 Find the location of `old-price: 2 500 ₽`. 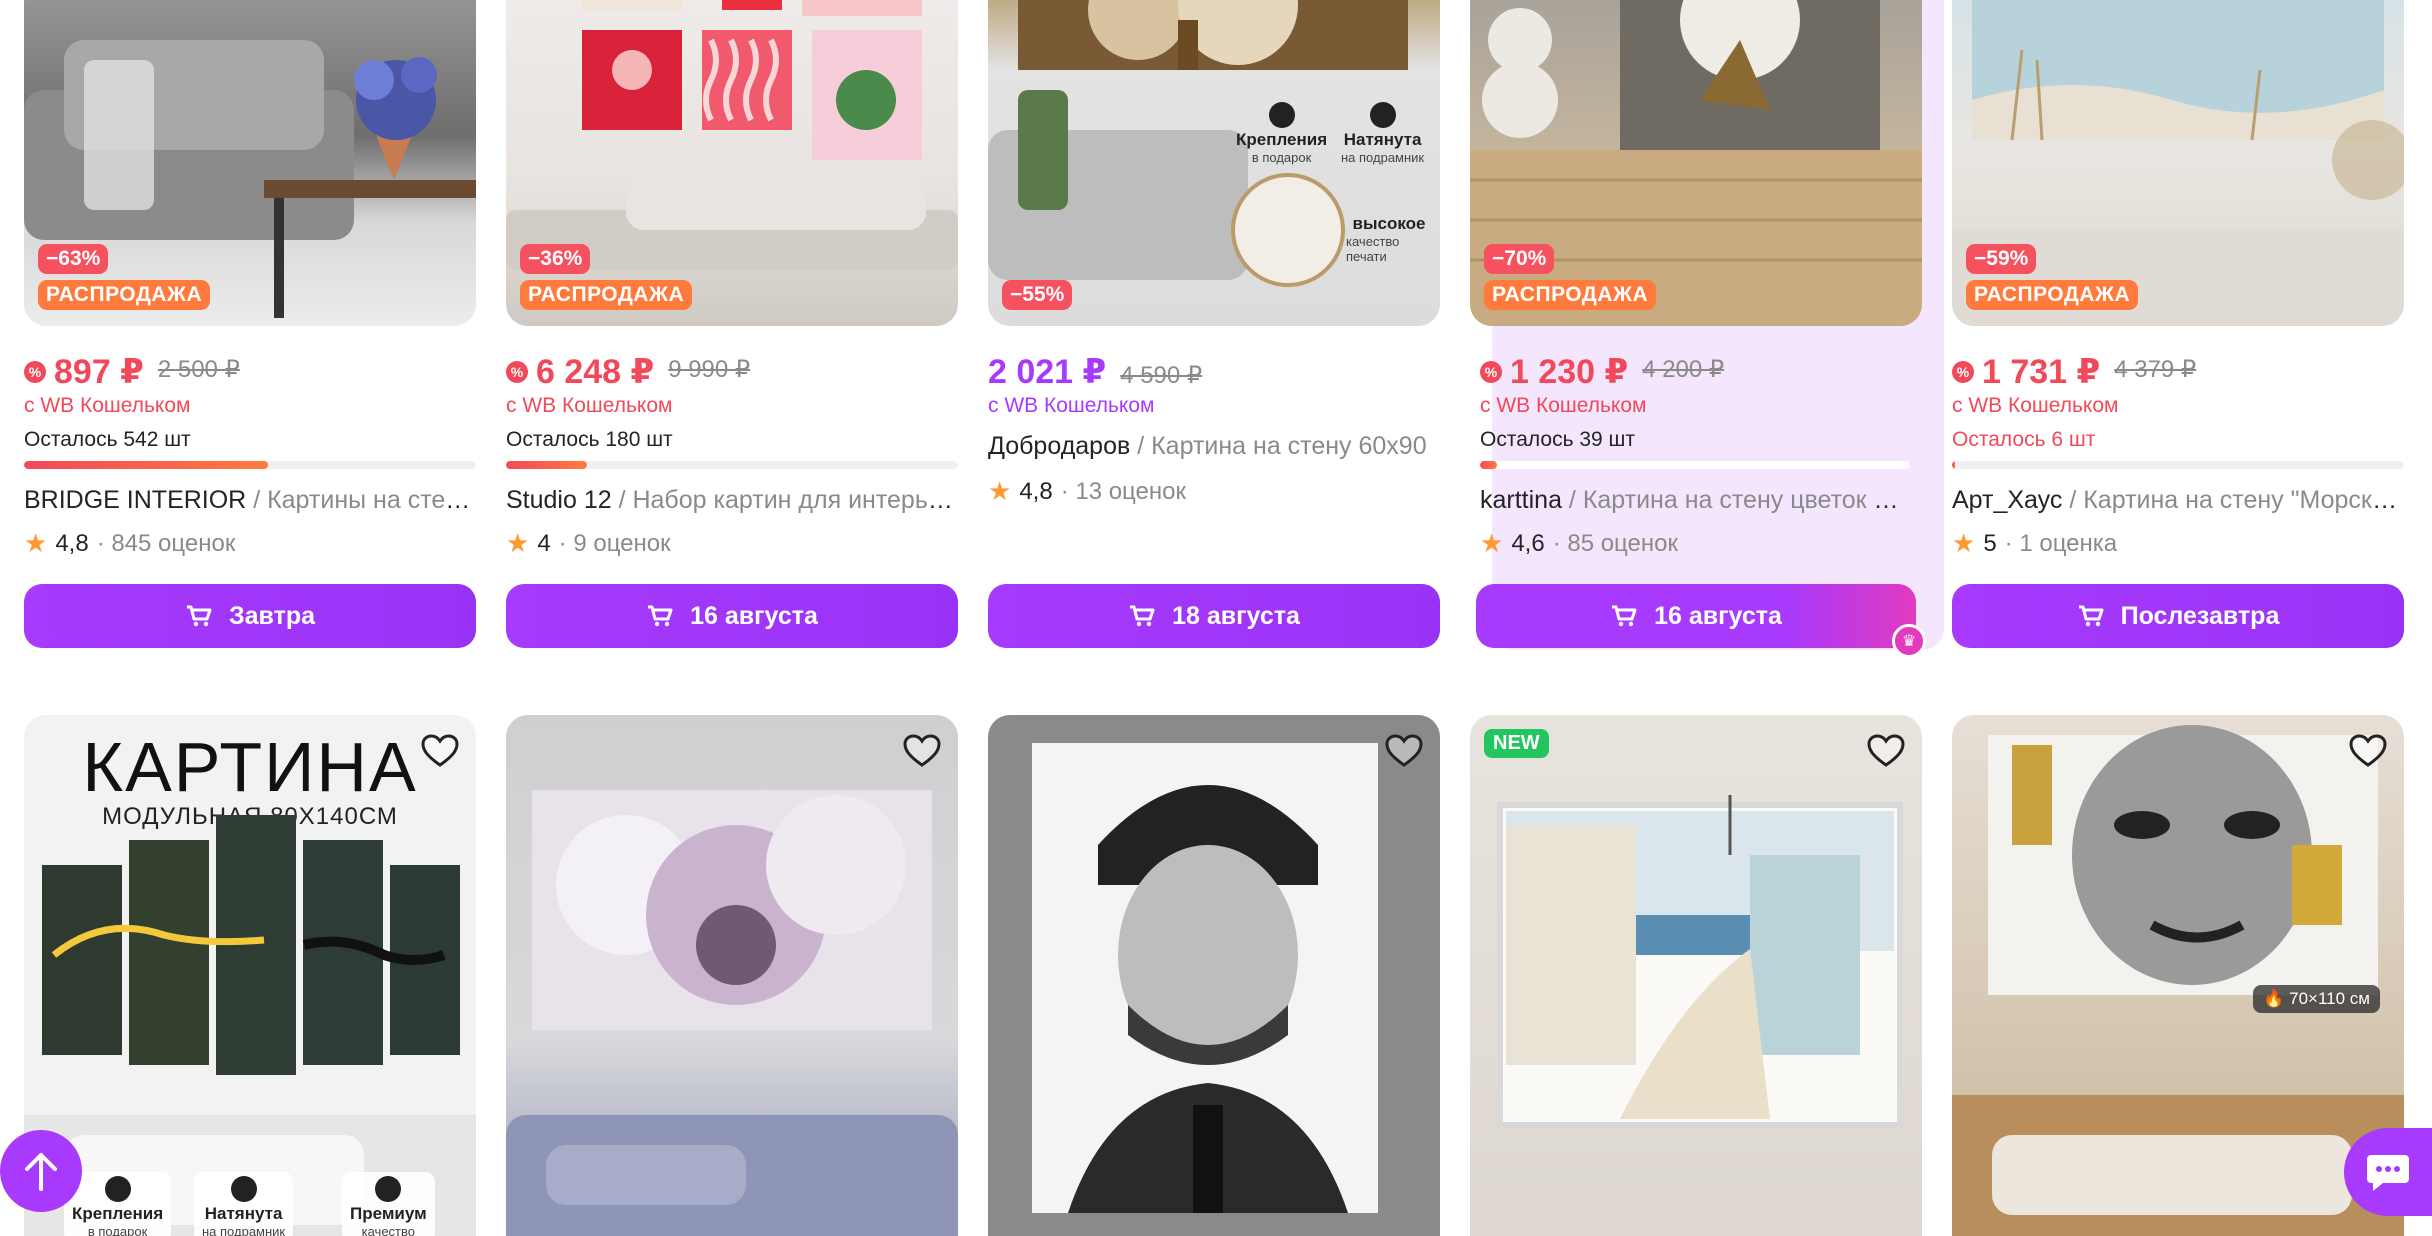

old-price: 2 500 ₽ is located at coordinates (198, 369).